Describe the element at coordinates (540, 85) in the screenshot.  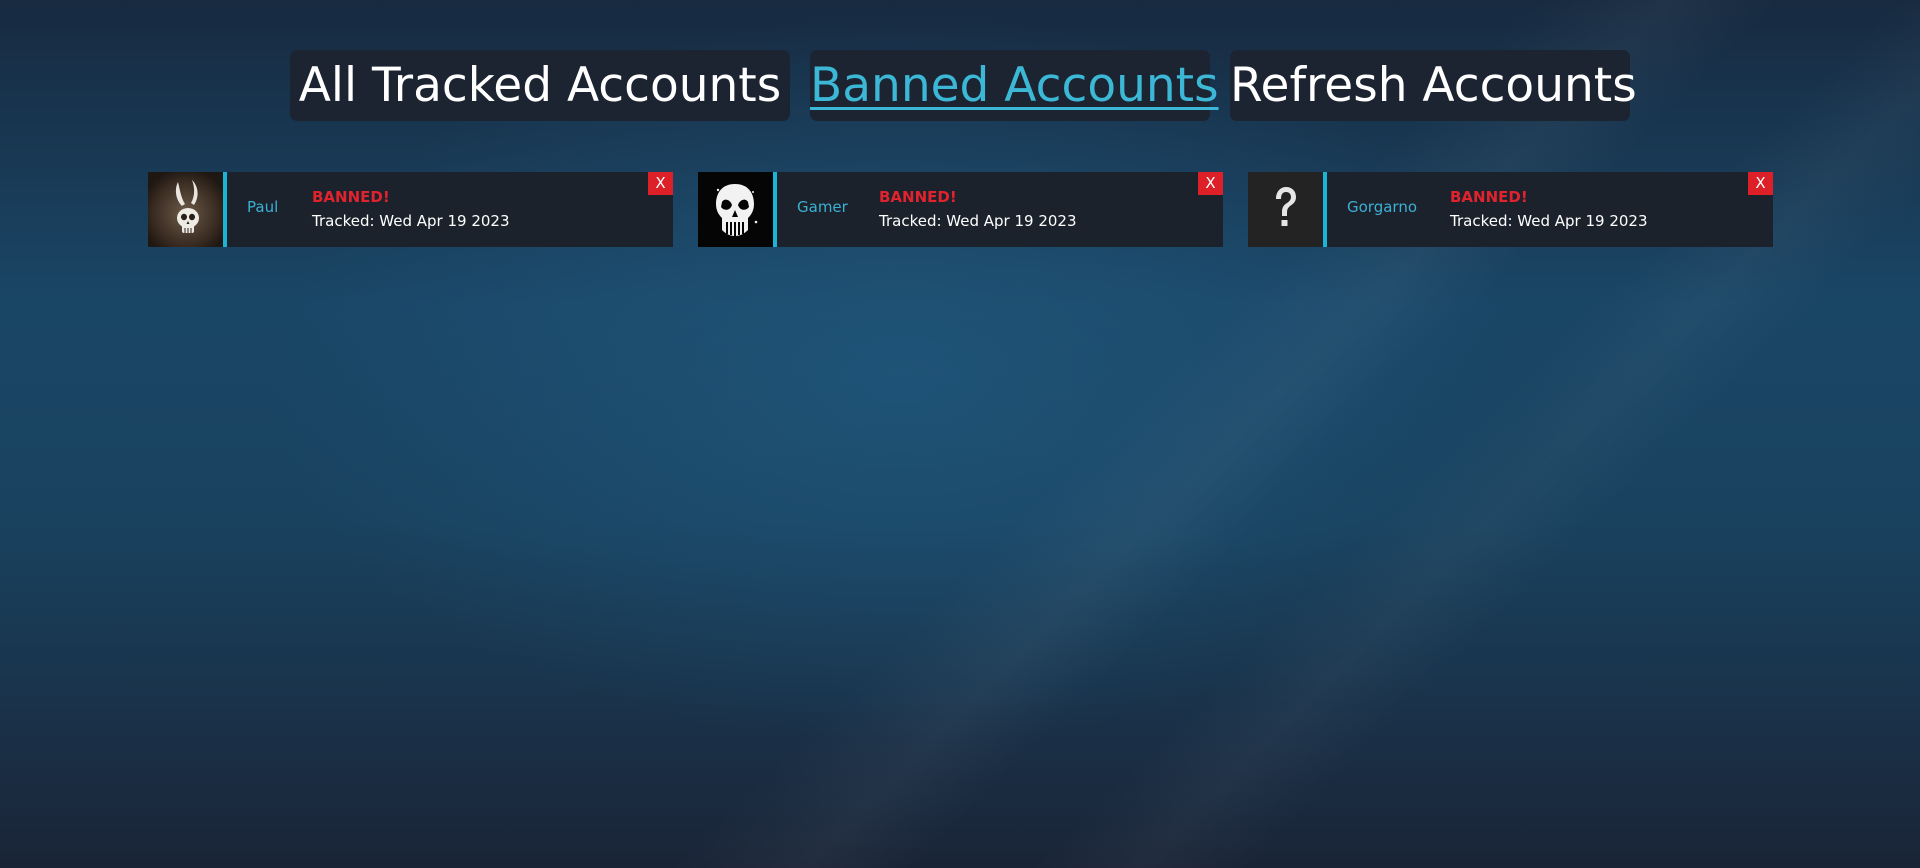
I see `all-tracked-accounts-button: All Tracked Accounts` at that location.